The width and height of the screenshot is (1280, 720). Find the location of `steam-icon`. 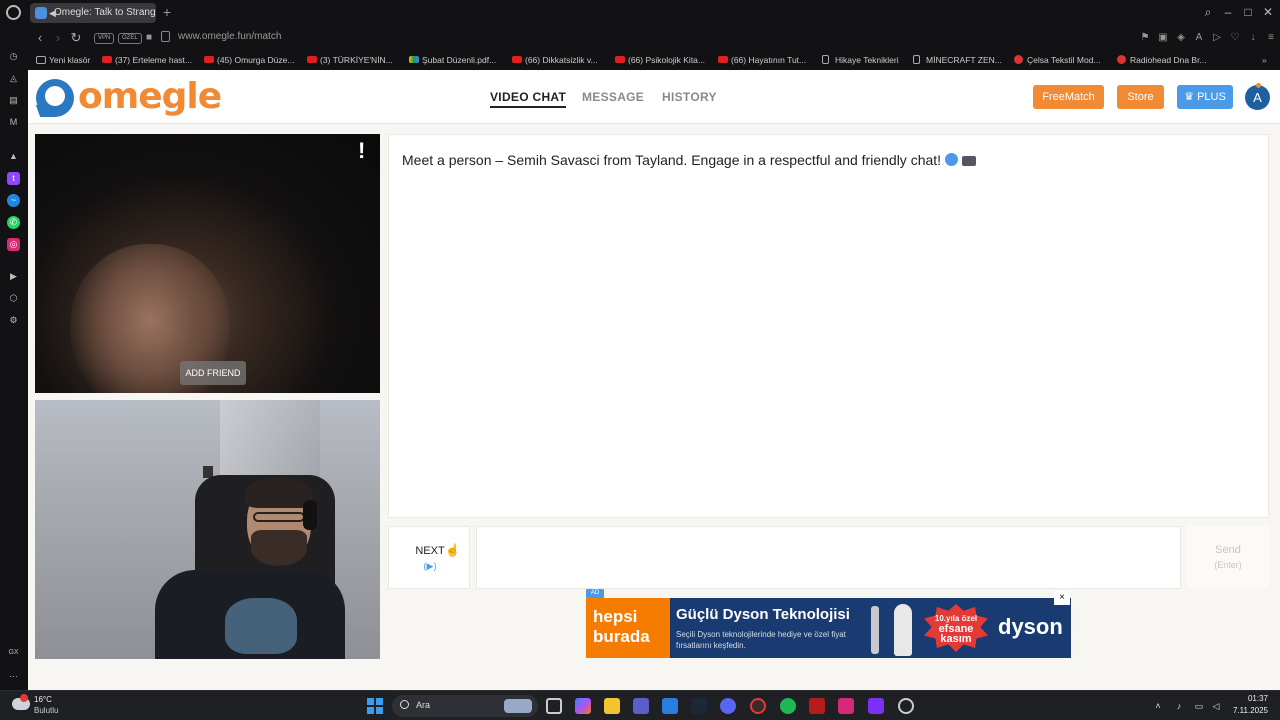

steam-icon is located at coordinates (699, 706).